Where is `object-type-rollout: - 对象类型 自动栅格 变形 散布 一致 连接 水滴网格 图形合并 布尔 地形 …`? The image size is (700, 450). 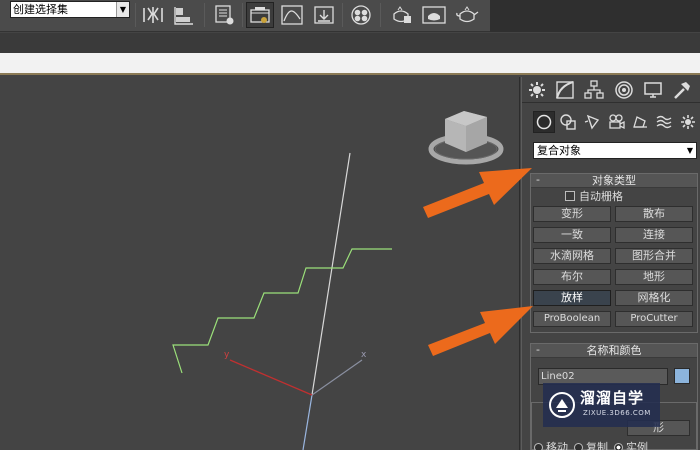
object-type-rollout: - 对象类型 自动栅格 变形 散布 一致 连接 水滴网格 图形合并 布尔 地形 … is located at coordinates (614, 253).